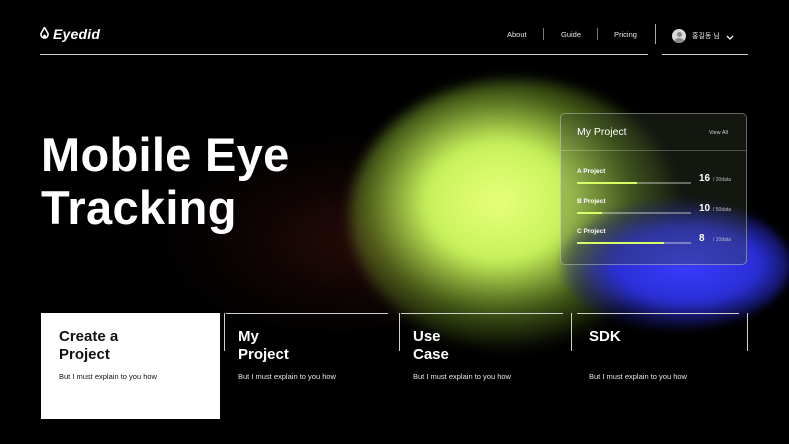 Image resolution: width=789 pixels, height=444 pixels. I want to click on tile-my-project: My Project But I must explain to you how, so click(308, 366).